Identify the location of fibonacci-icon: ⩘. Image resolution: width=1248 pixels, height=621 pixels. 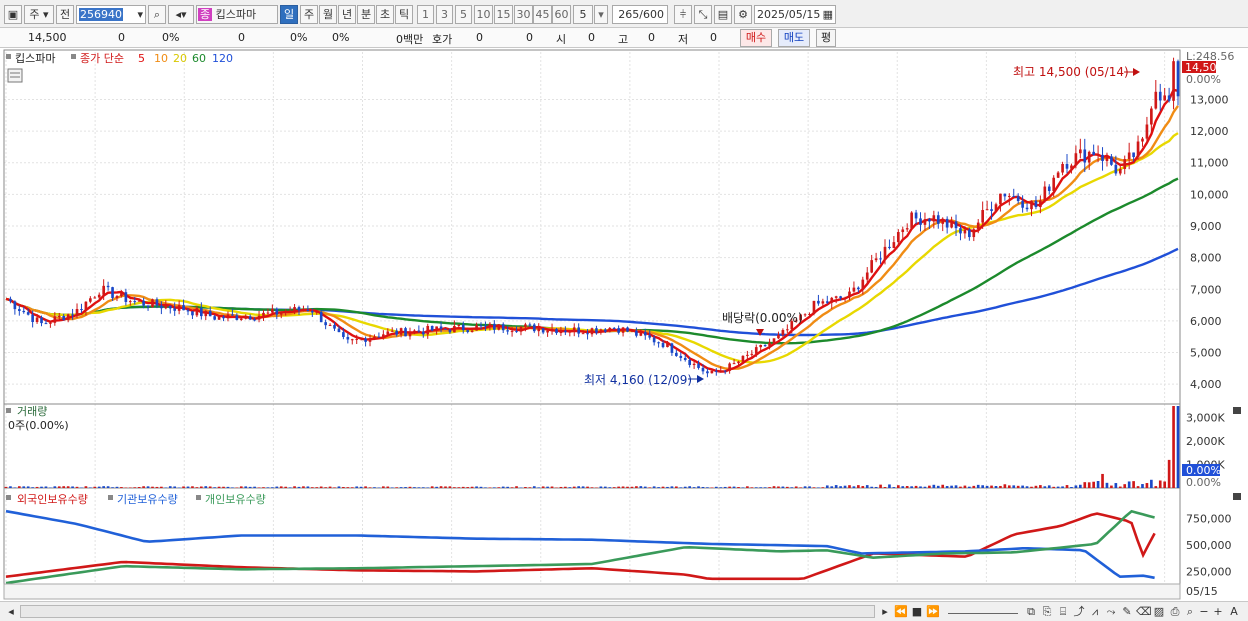
(1095, 611).